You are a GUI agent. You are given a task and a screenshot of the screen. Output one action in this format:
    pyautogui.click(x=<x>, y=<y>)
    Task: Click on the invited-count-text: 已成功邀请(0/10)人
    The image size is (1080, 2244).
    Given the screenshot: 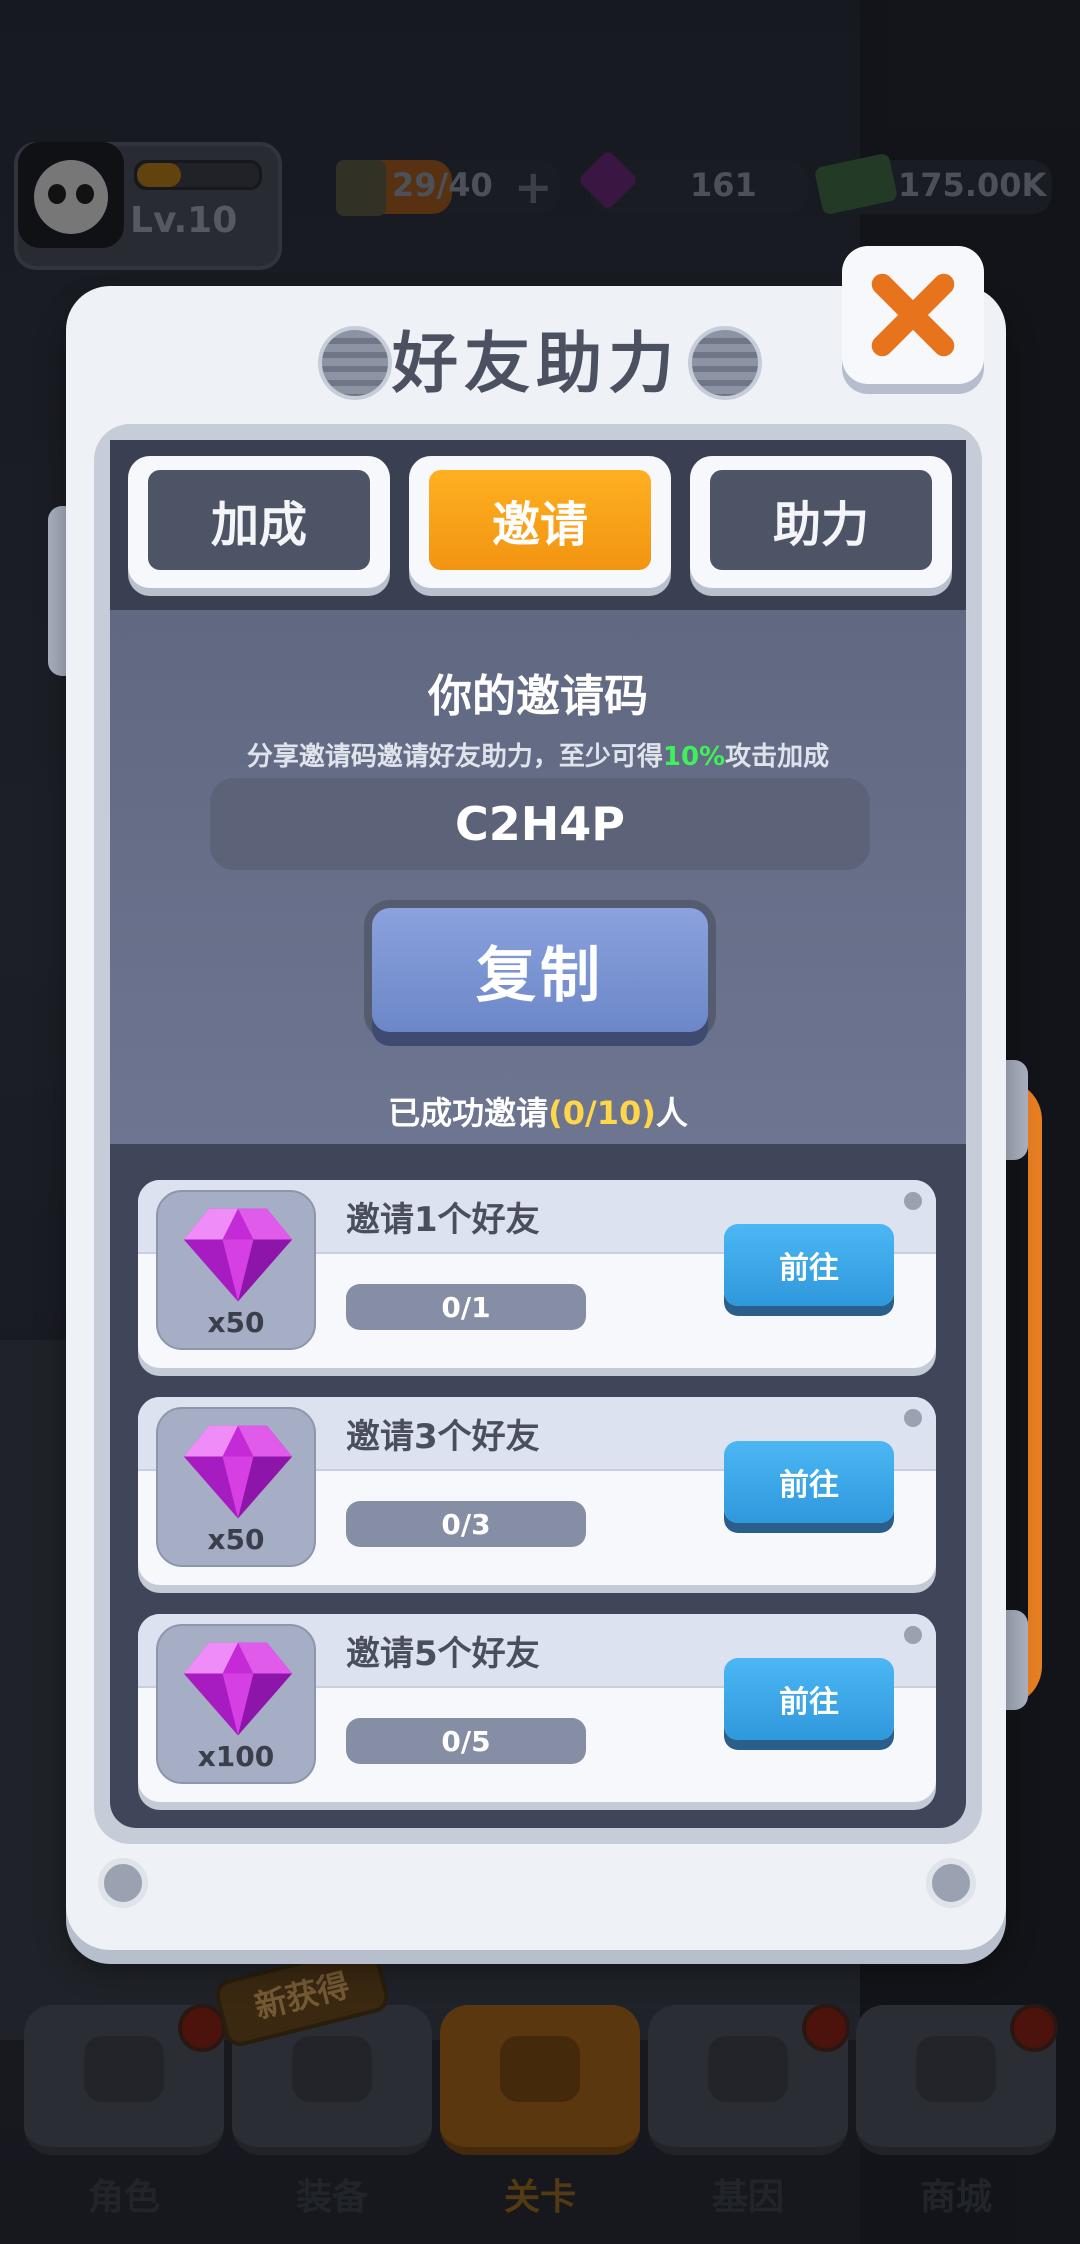 What is the action you would take?
    pyautogui.click(x=538, y=1111)
    